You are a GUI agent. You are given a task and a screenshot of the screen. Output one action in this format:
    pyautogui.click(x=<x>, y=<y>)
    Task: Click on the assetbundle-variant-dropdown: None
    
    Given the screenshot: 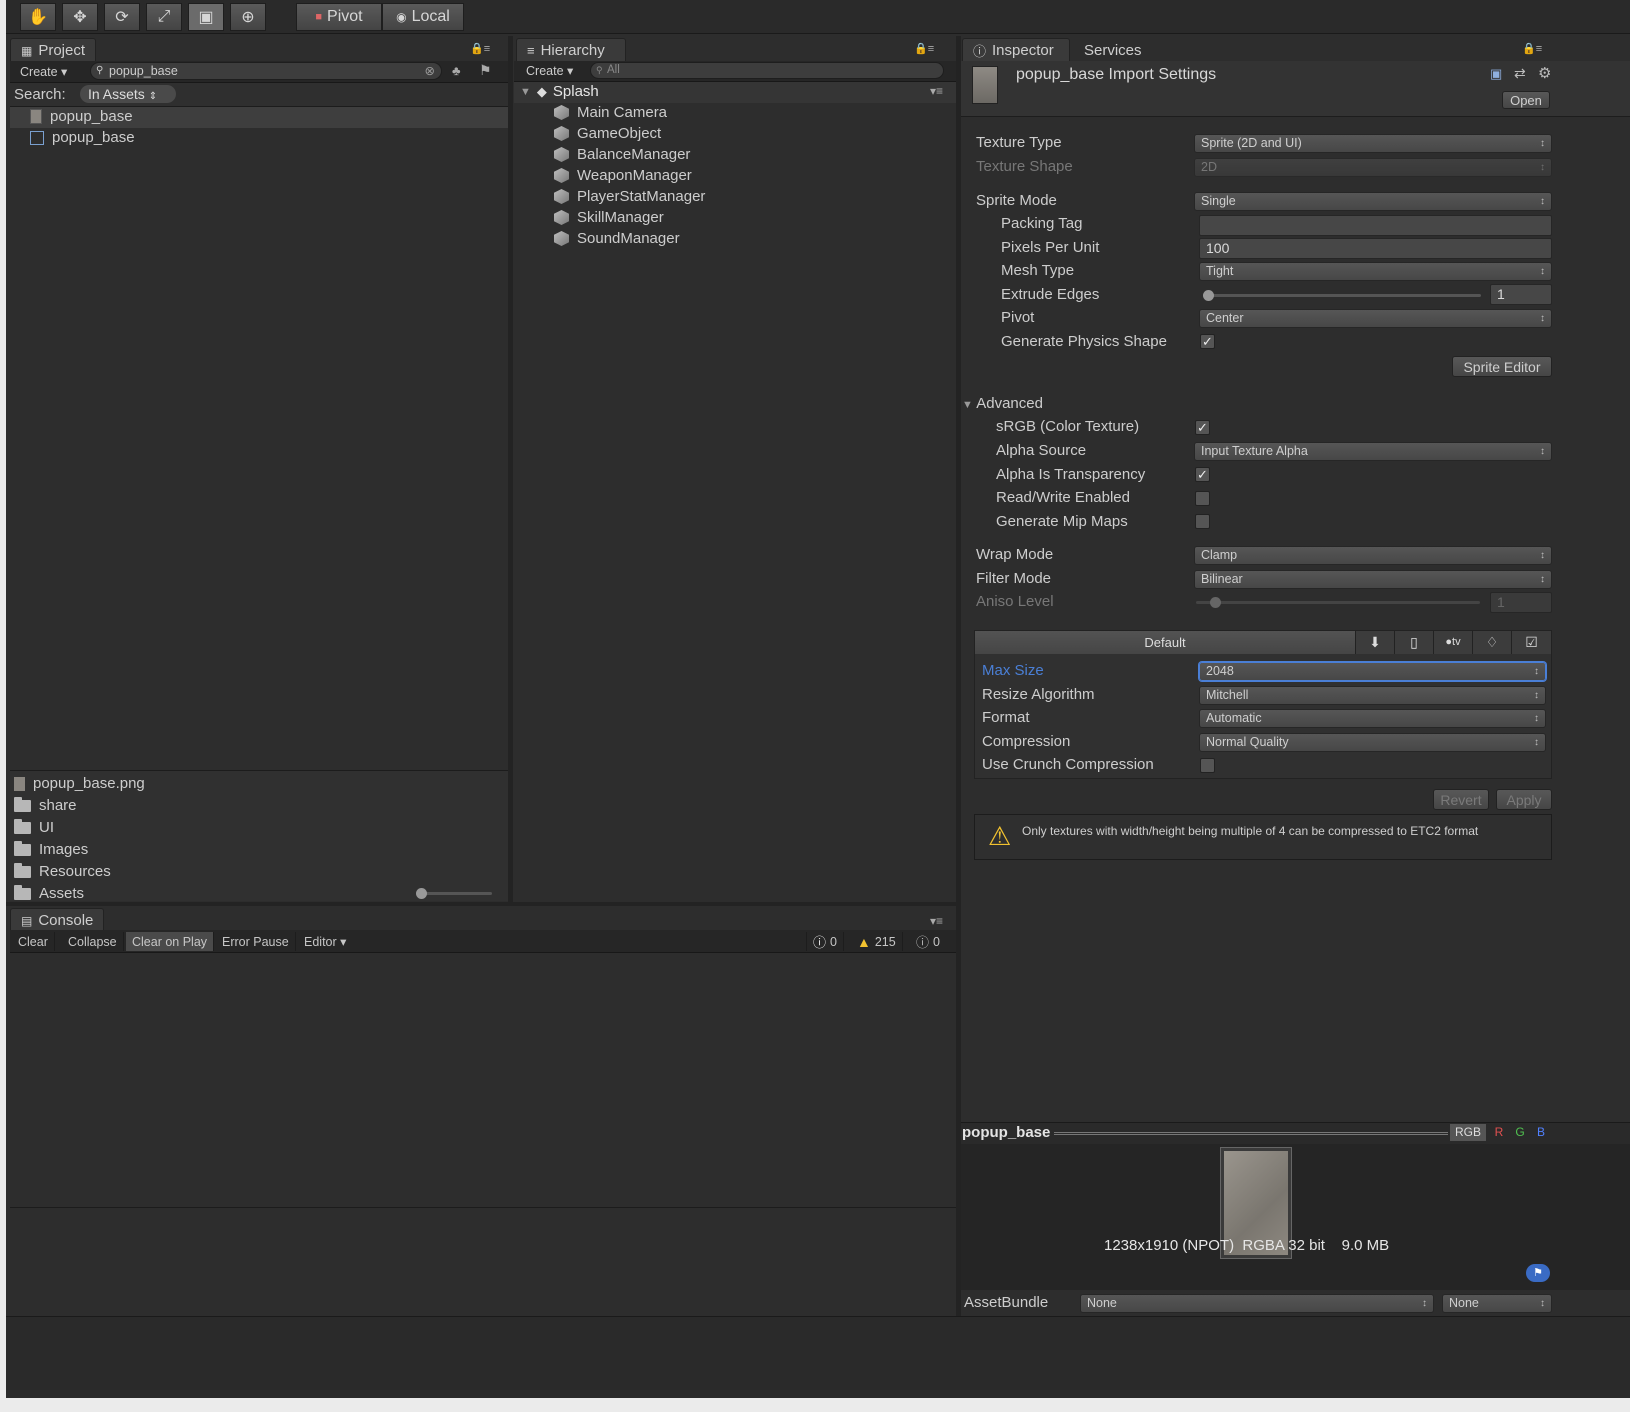 What is the action you would take?
    pyautogui.click(x=1497, y=1303)
    